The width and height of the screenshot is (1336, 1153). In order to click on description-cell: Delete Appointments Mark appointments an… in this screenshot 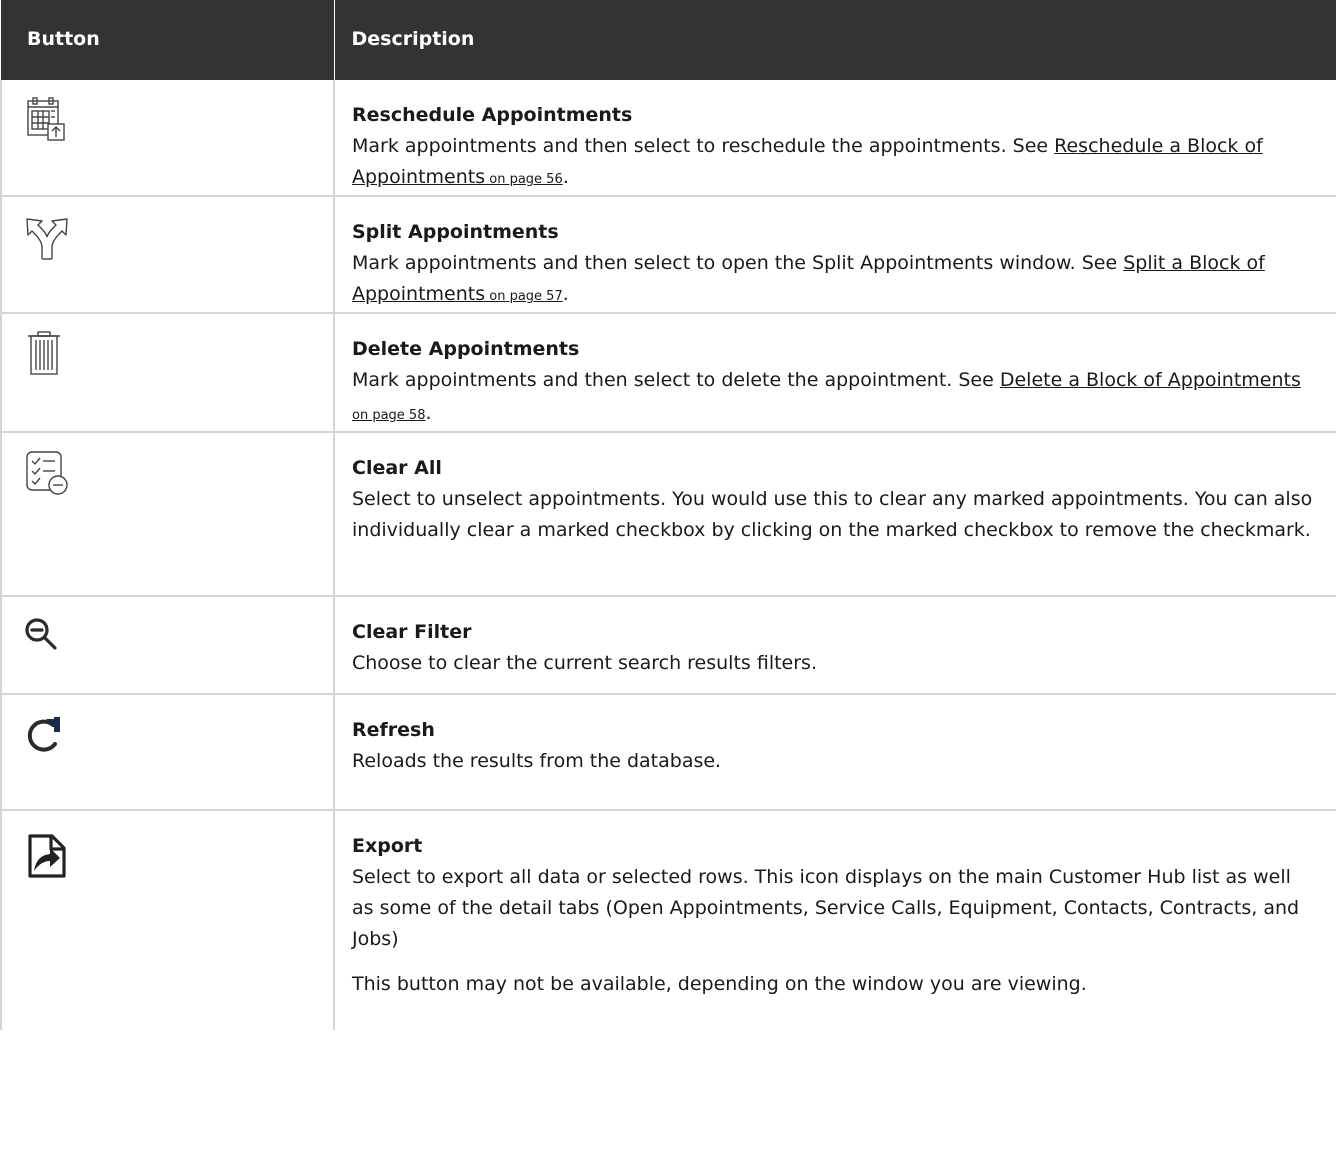, I will do `click(835, 373)`.